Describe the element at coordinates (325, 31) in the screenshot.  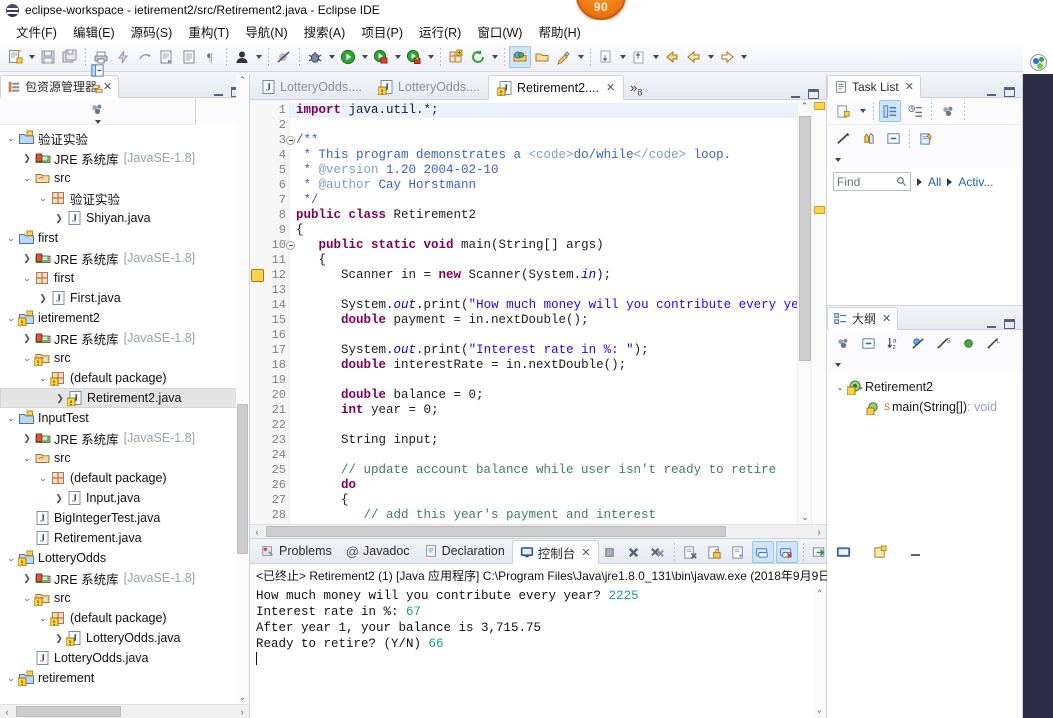
I see `menu-item-search: 搜索(A)` at that location.